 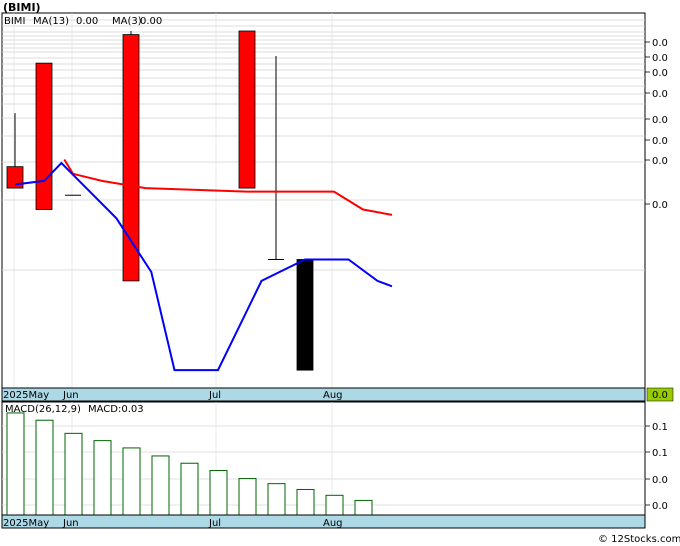 What do you see at coordinates (639, 539) in the screenshot?
I see `watermark: © 12Stocks.com` at bounding box center [639, 539].